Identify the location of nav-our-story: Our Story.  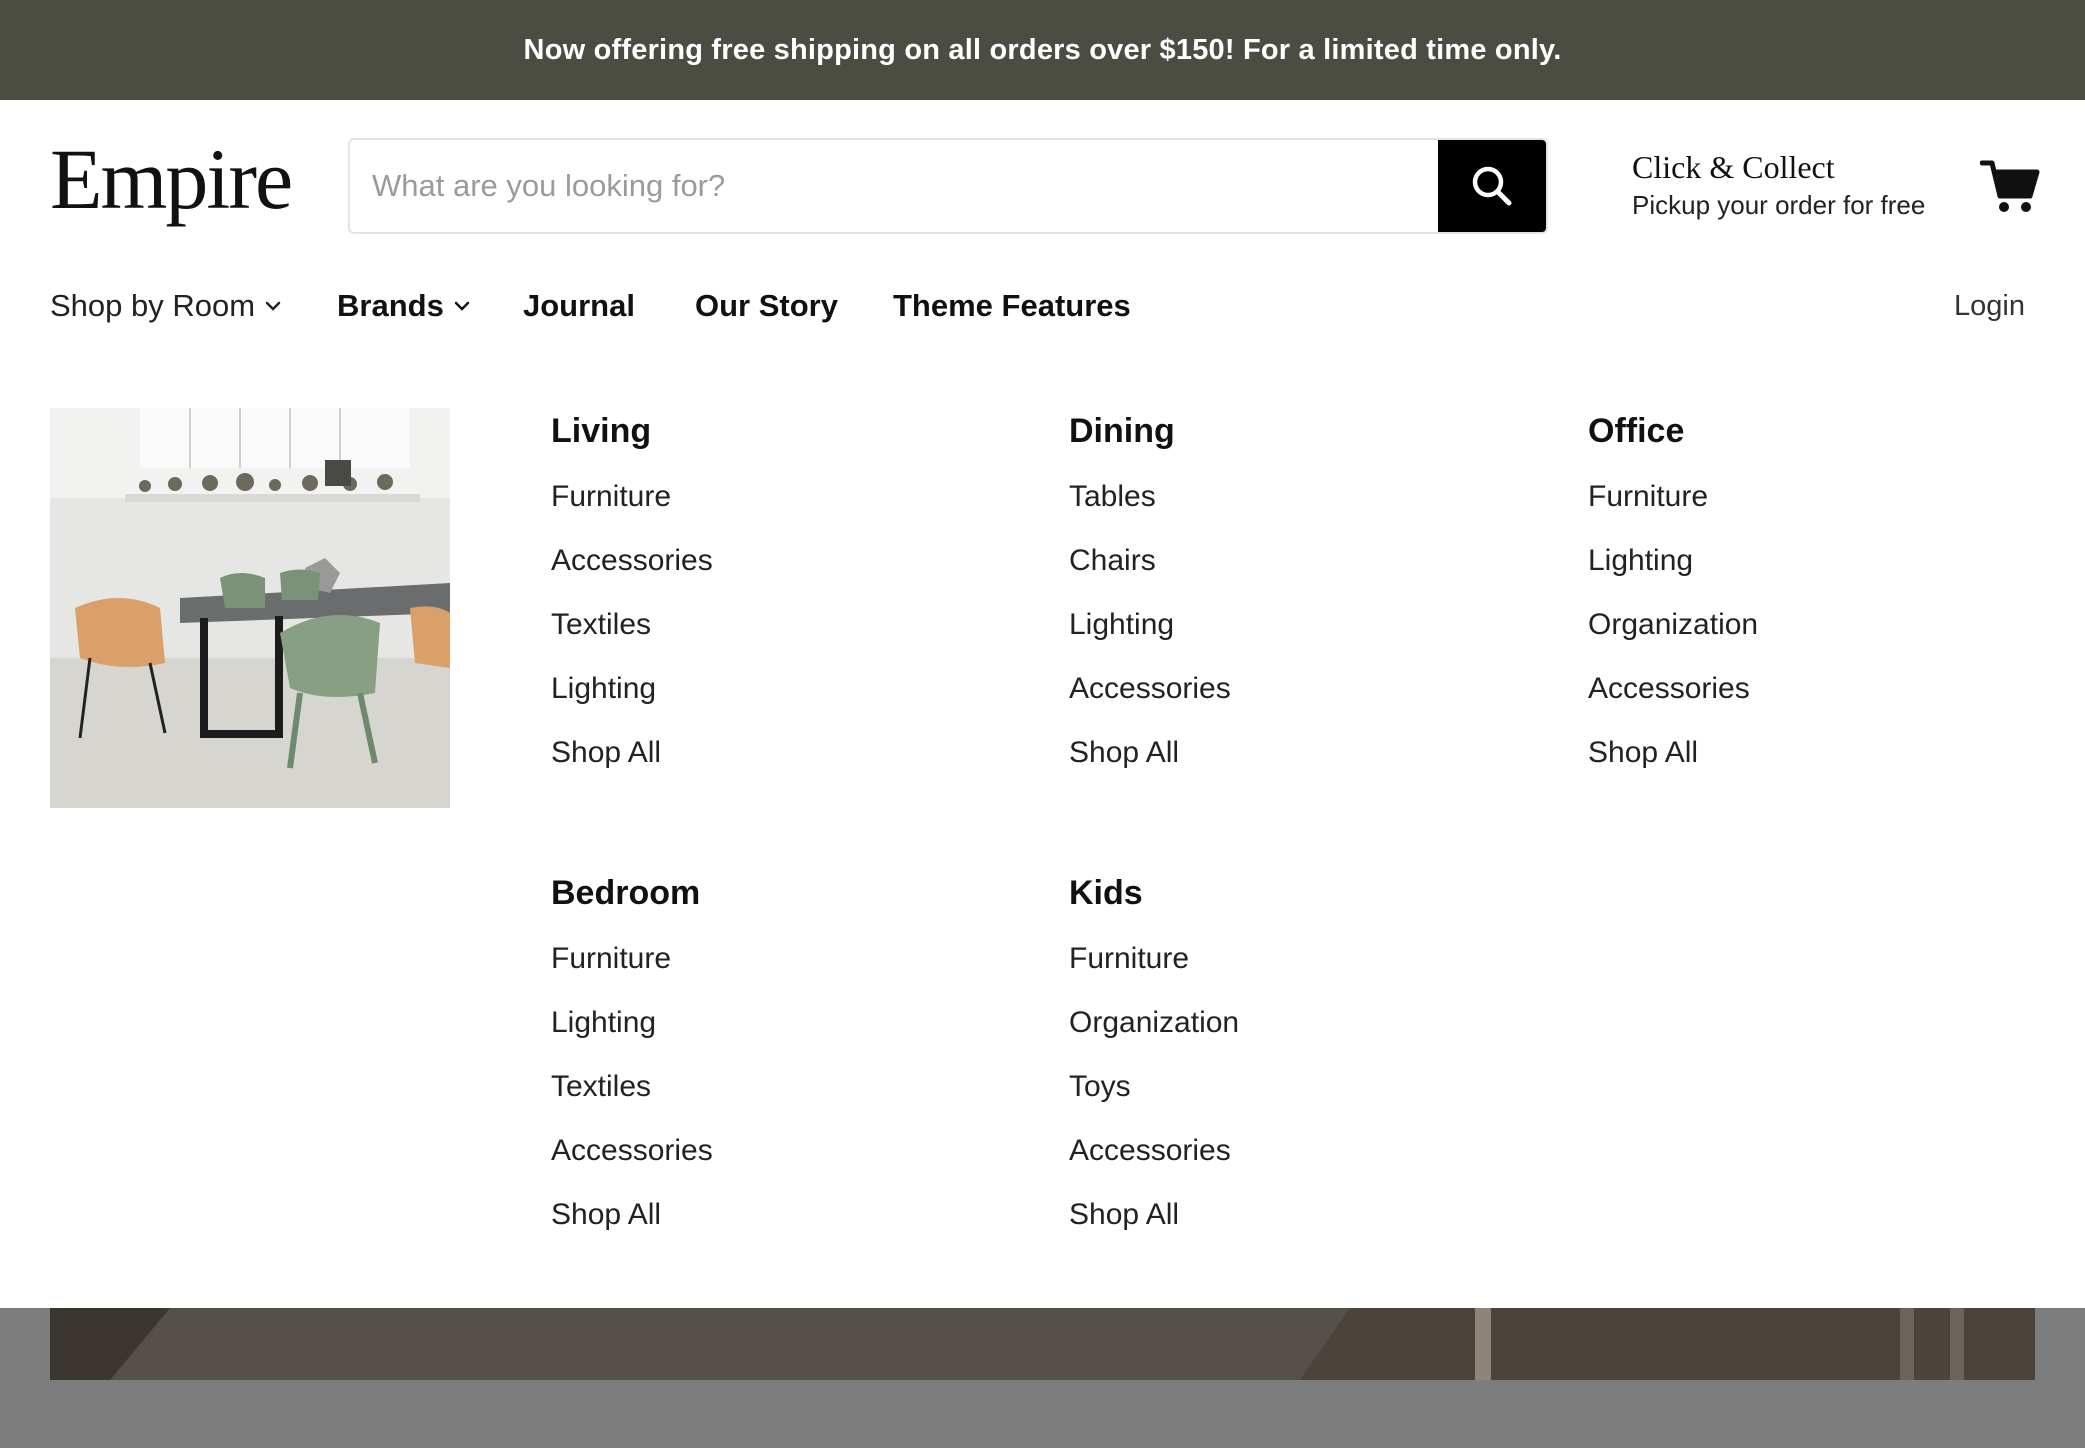
(766, 306).